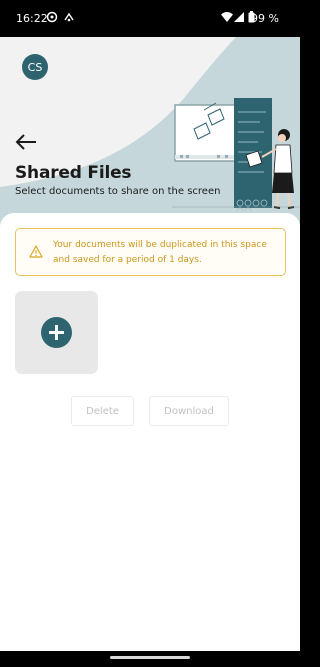  I want to click on avatar: CS, so click(35, 67).